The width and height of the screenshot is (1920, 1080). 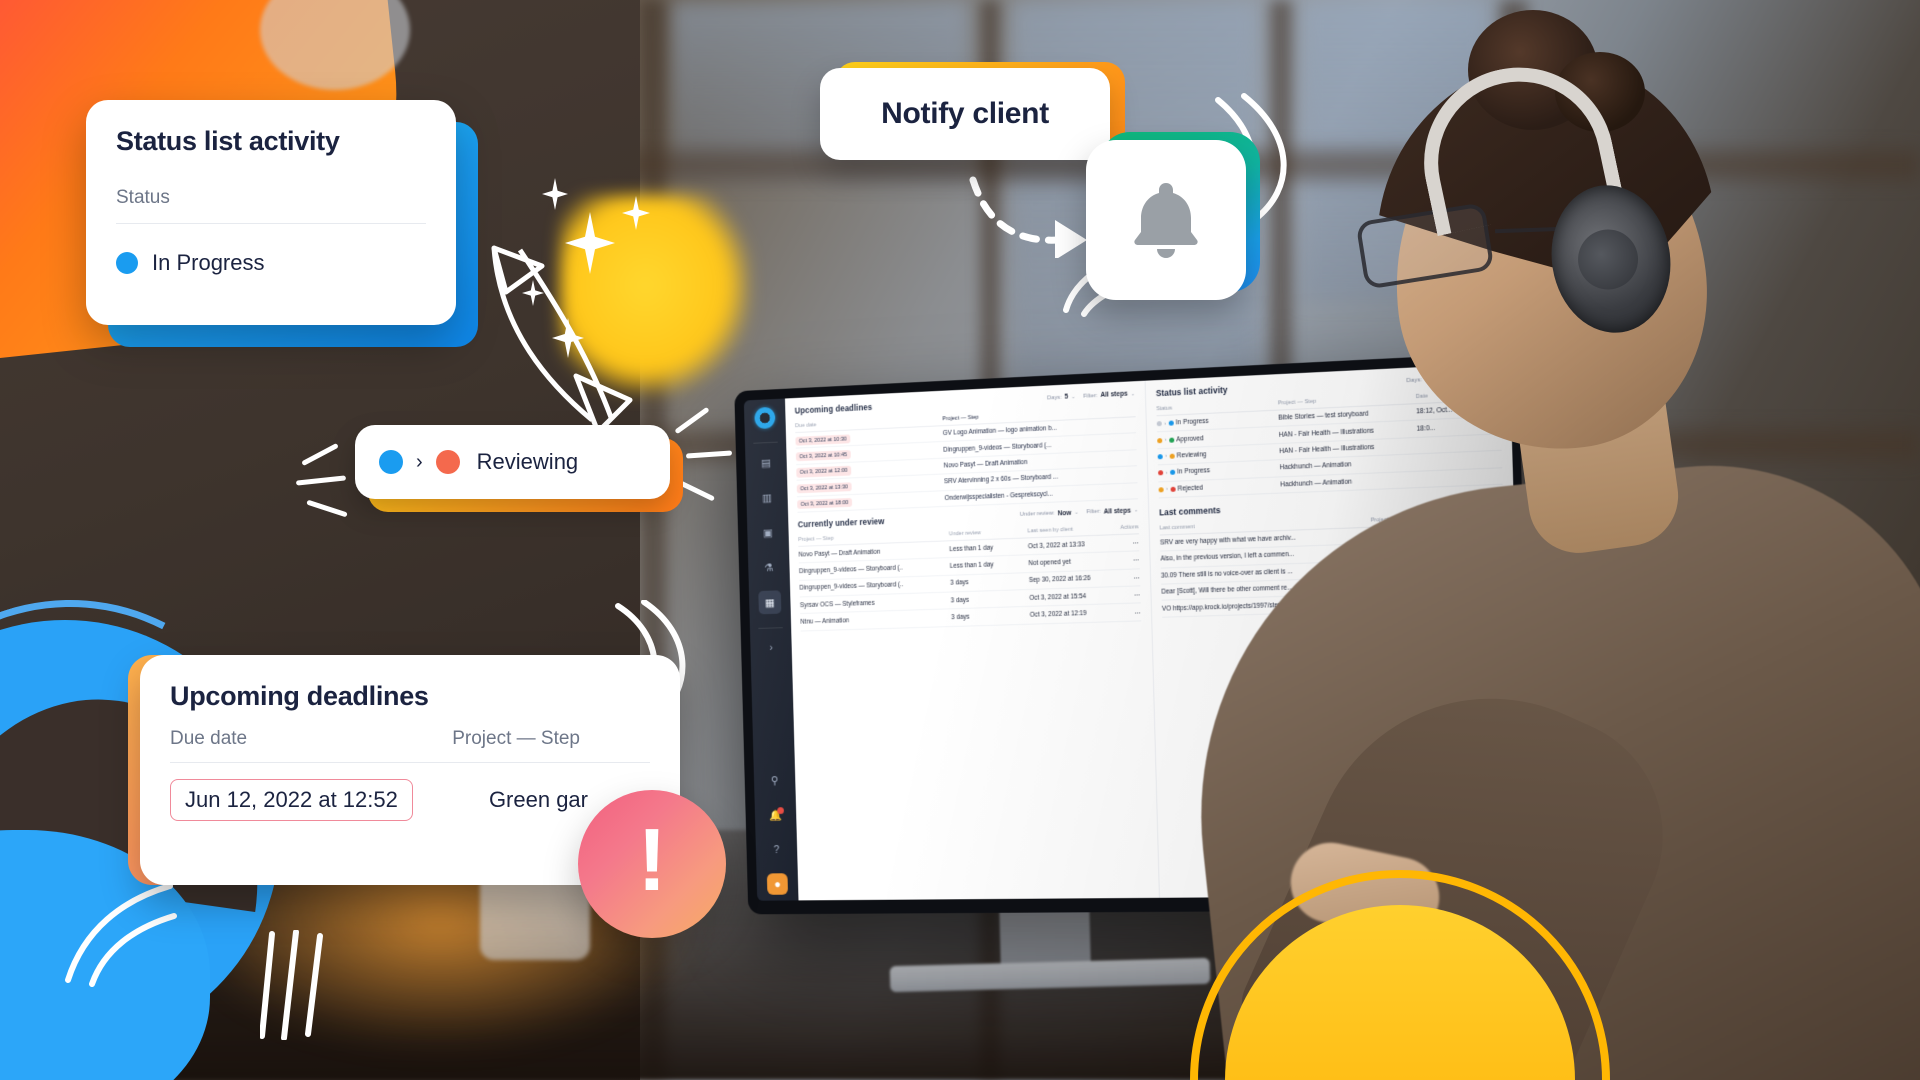 What do you see at coordinates (228, 141) in the screenshot?
I see `card-title: Status list activity` at bounding box center [228, 141].